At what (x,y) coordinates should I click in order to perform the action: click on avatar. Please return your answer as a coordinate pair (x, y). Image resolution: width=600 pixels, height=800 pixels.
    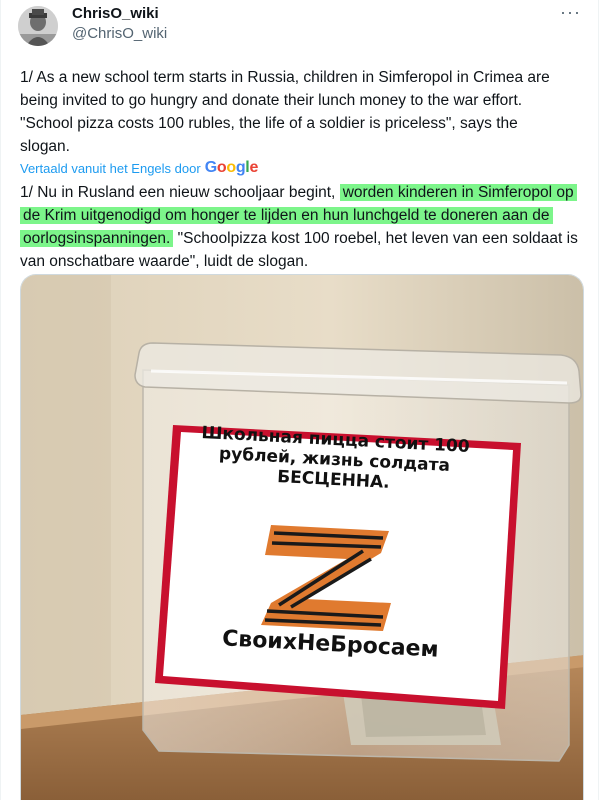
    Looking at the image, I should click on (38, 26).